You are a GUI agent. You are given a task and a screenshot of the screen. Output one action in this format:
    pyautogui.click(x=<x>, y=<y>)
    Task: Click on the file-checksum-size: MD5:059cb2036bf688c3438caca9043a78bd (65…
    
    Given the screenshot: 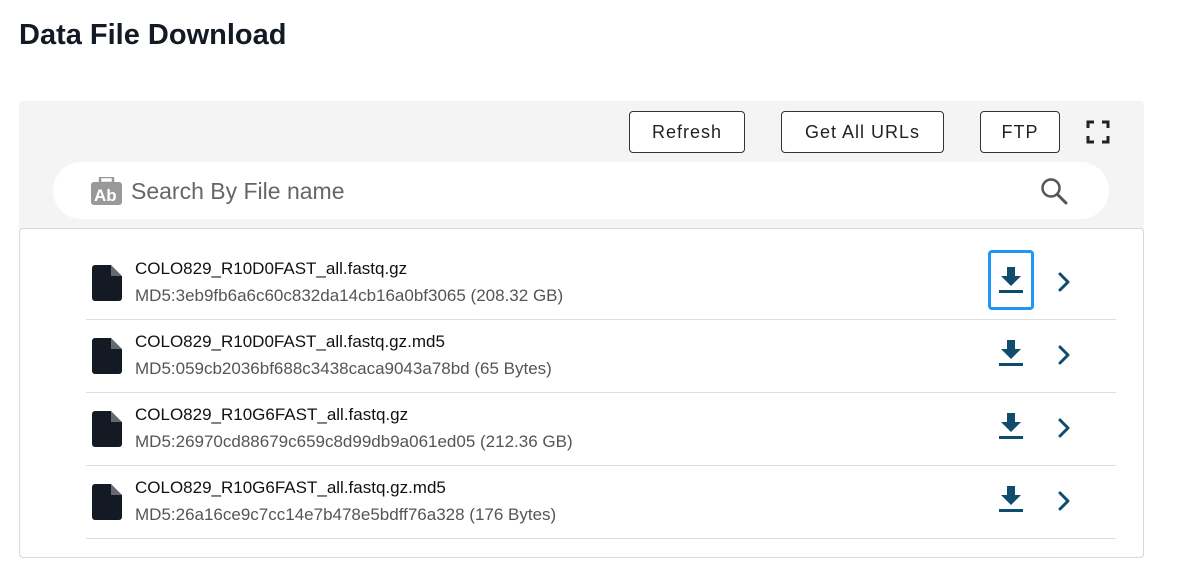 What is the action you would take?
    pyautogui.click(x=343, y=368)
    